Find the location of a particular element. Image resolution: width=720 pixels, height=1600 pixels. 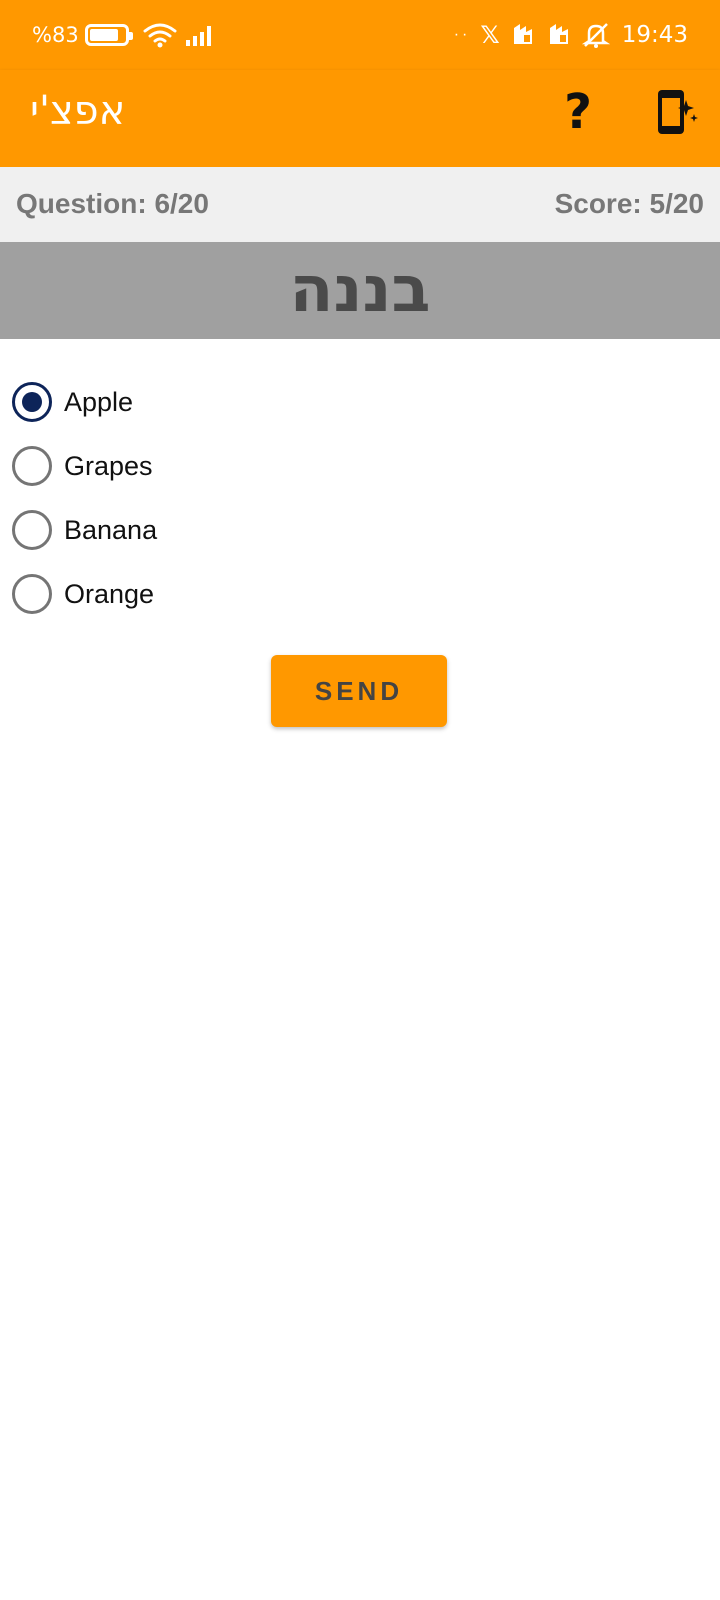

option-label: Orange is located at coordinates (109, 593).